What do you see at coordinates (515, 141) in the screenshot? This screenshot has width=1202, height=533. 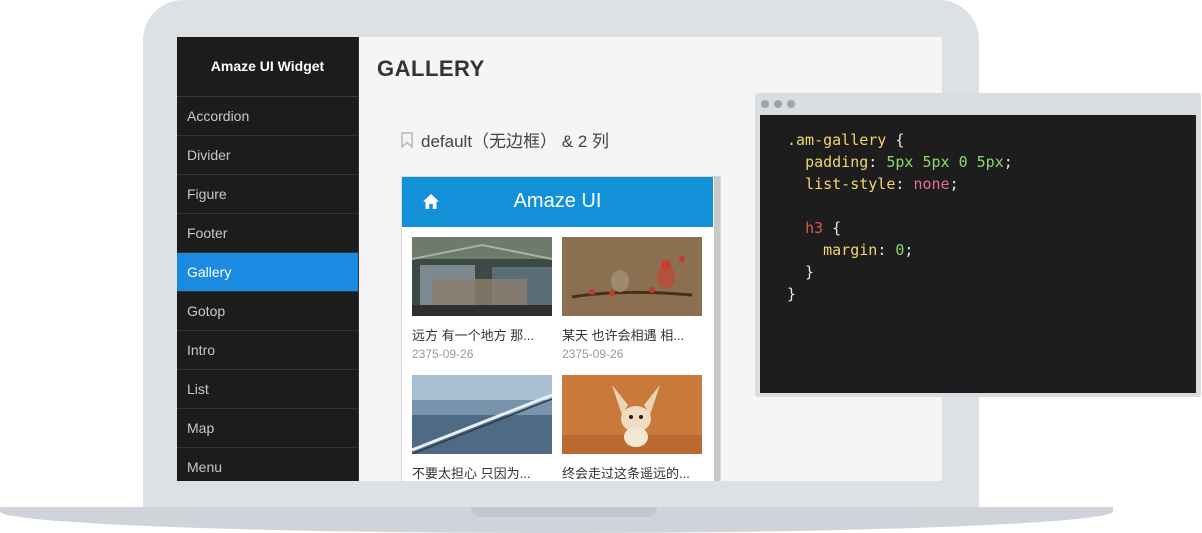 I see `section-label-text: default（无边框） & 2 列` at bounding box center [515, 141].